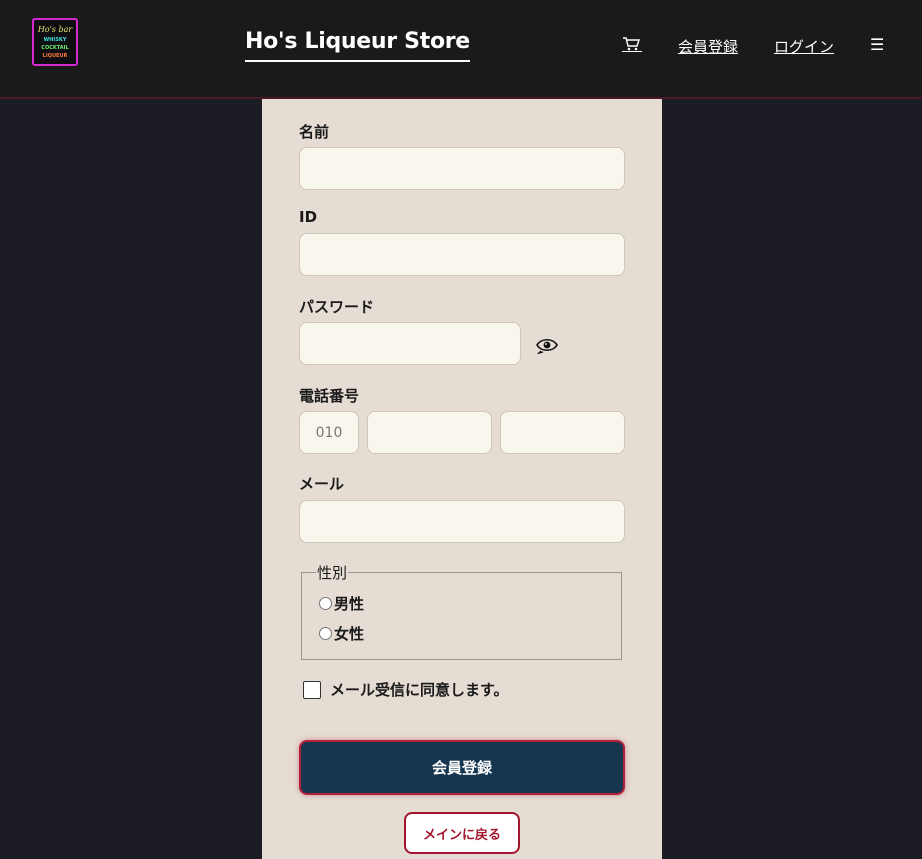  Describe the element at coordinates (55, 29) in the screenshot. I see `logo-line-1: Ho's bar` at that location.